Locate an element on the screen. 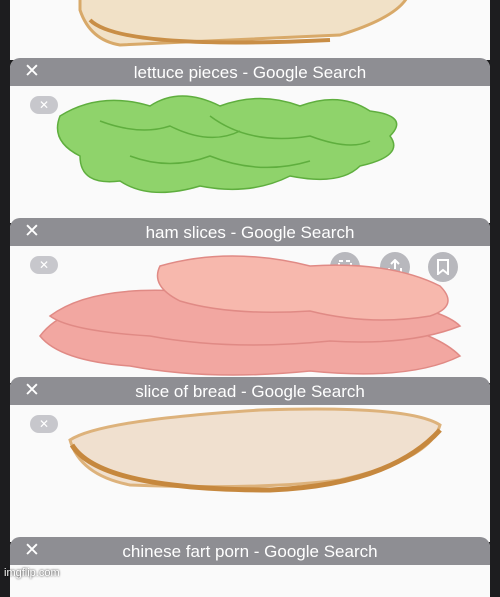  lettuce-image is located at coordinates (227, 144).